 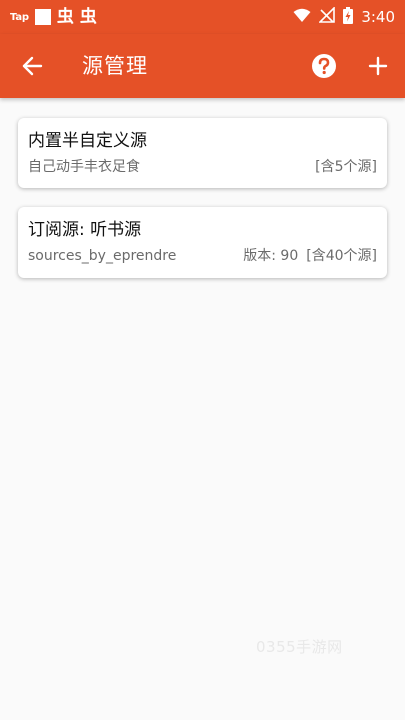 I want to click on app-bar: 源管理, so click(x=202, y=66).